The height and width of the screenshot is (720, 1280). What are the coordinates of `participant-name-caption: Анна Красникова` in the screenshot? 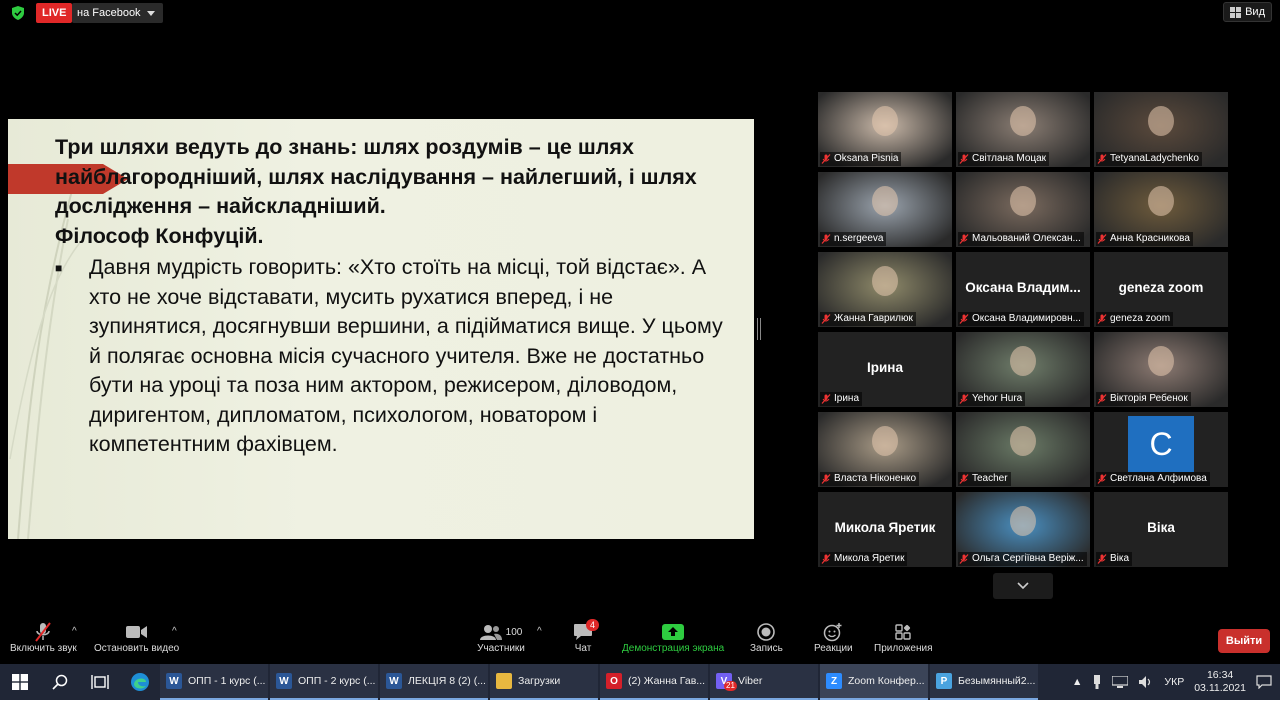 It's located at (1144, 239).